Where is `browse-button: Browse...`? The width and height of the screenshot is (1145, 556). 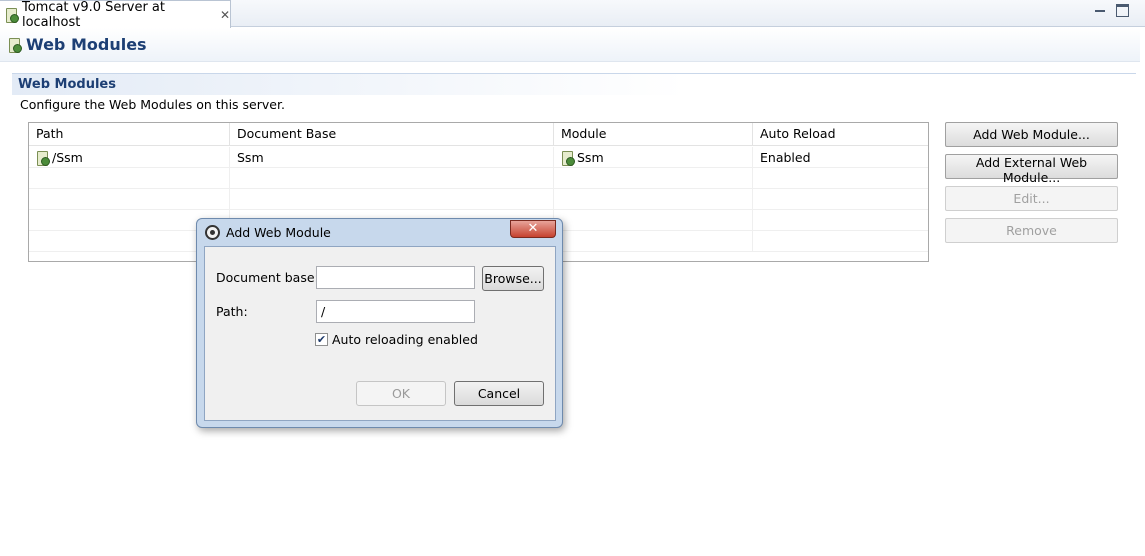
browse-button: Browse... is located at coordinates (513, 278).